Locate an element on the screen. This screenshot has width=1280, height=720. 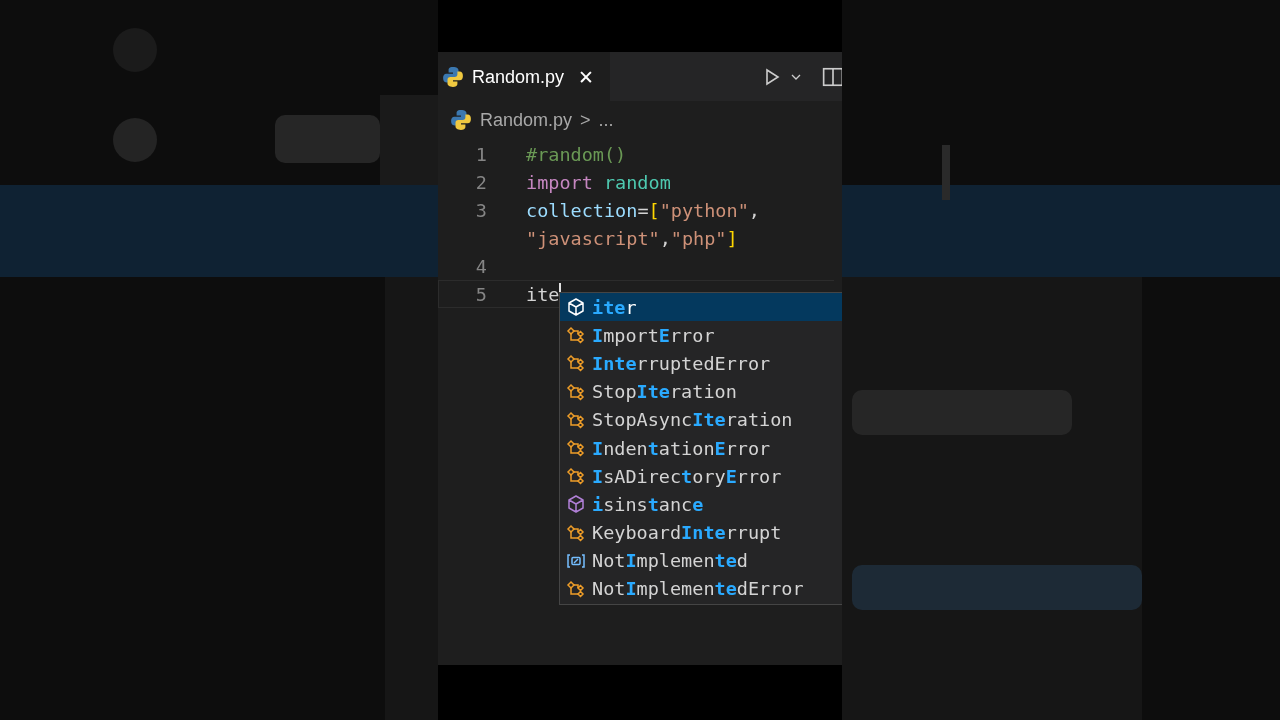
line-number: 1 is located at coordinates (481, 154).